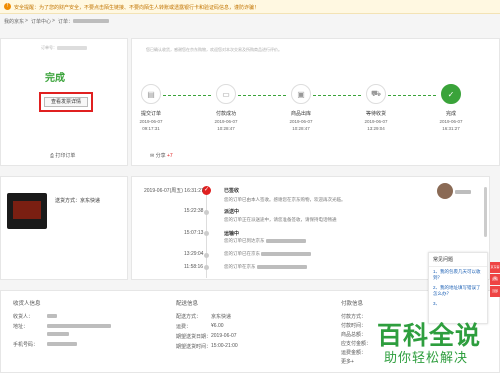  What do you see at coordinates (426, 358) in the screenshot?
I see `watermark-slogan: 助你轻松解决` at bounding box center [426, 358].